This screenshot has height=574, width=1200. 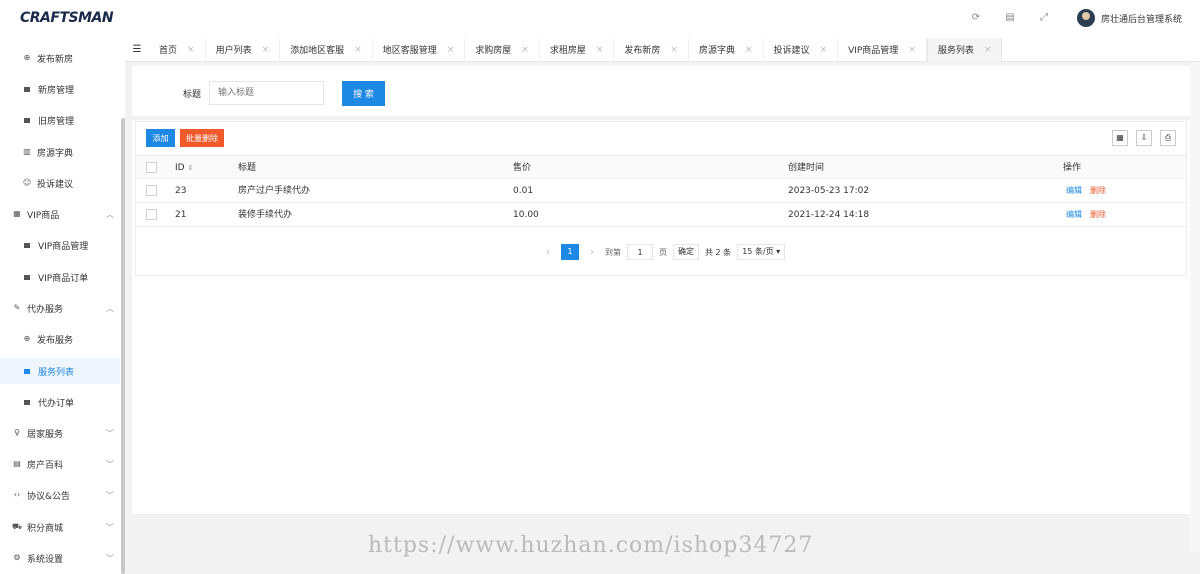 I want to click on tab-label: 求租房屋, so click(x=567, y=51).